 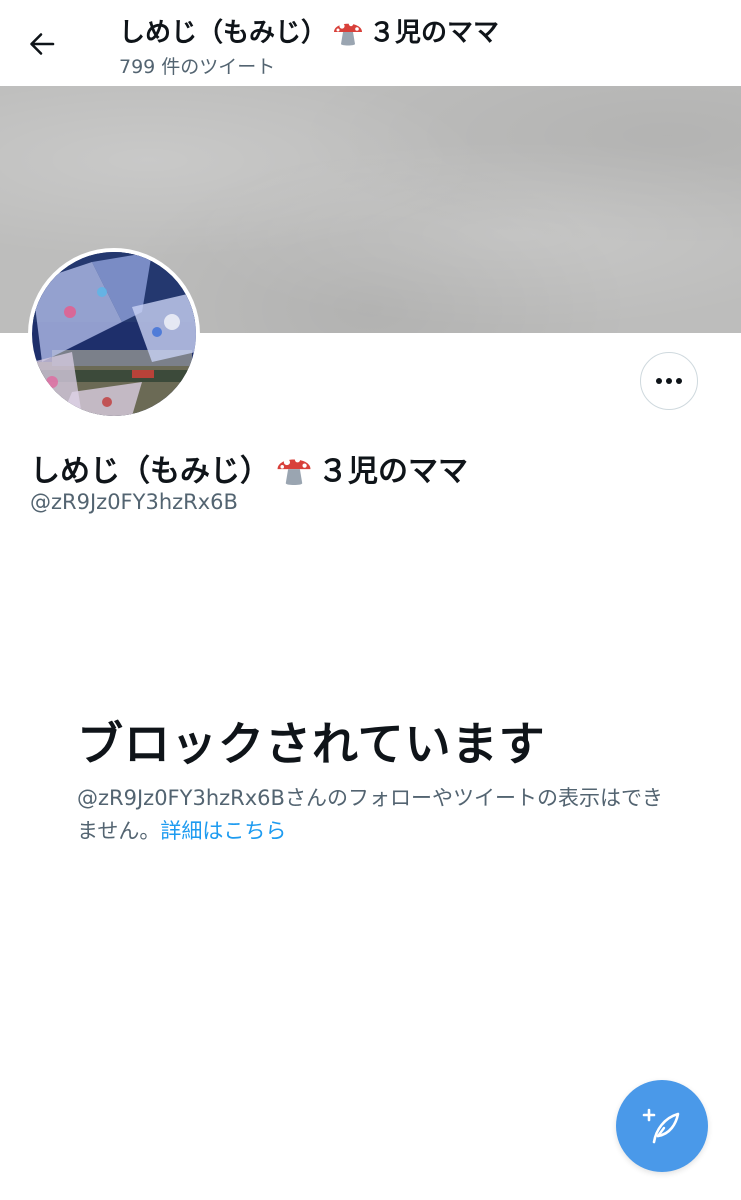 I want to click on learn-more-link: 詳細はこちら, so click(x=223, y=831).